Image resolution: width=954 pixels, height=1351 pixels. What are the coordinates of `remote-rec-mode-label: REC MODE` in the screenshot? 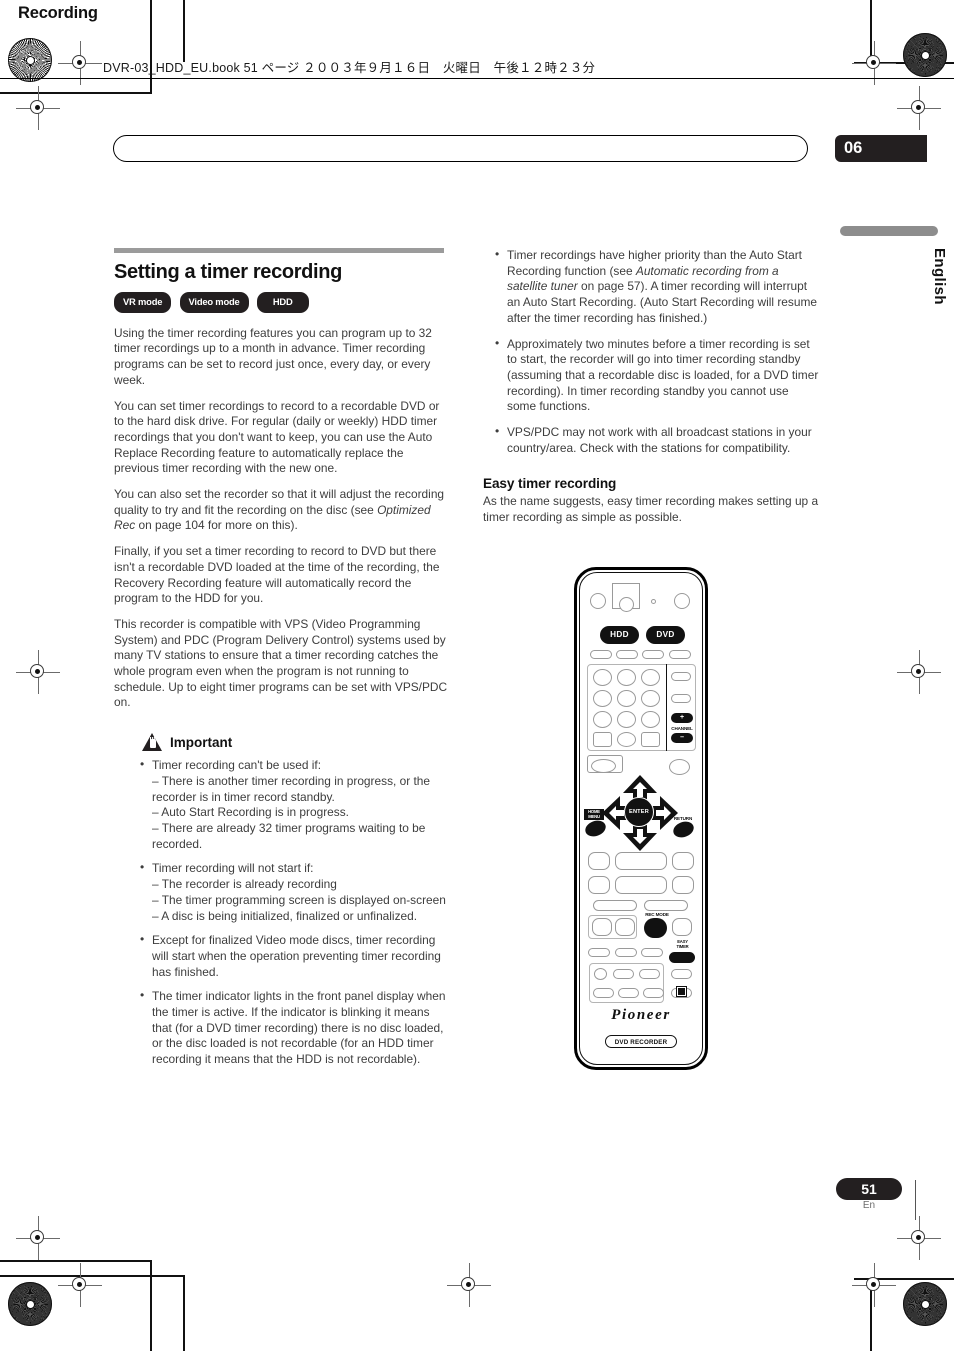 It's located at (657, 914).